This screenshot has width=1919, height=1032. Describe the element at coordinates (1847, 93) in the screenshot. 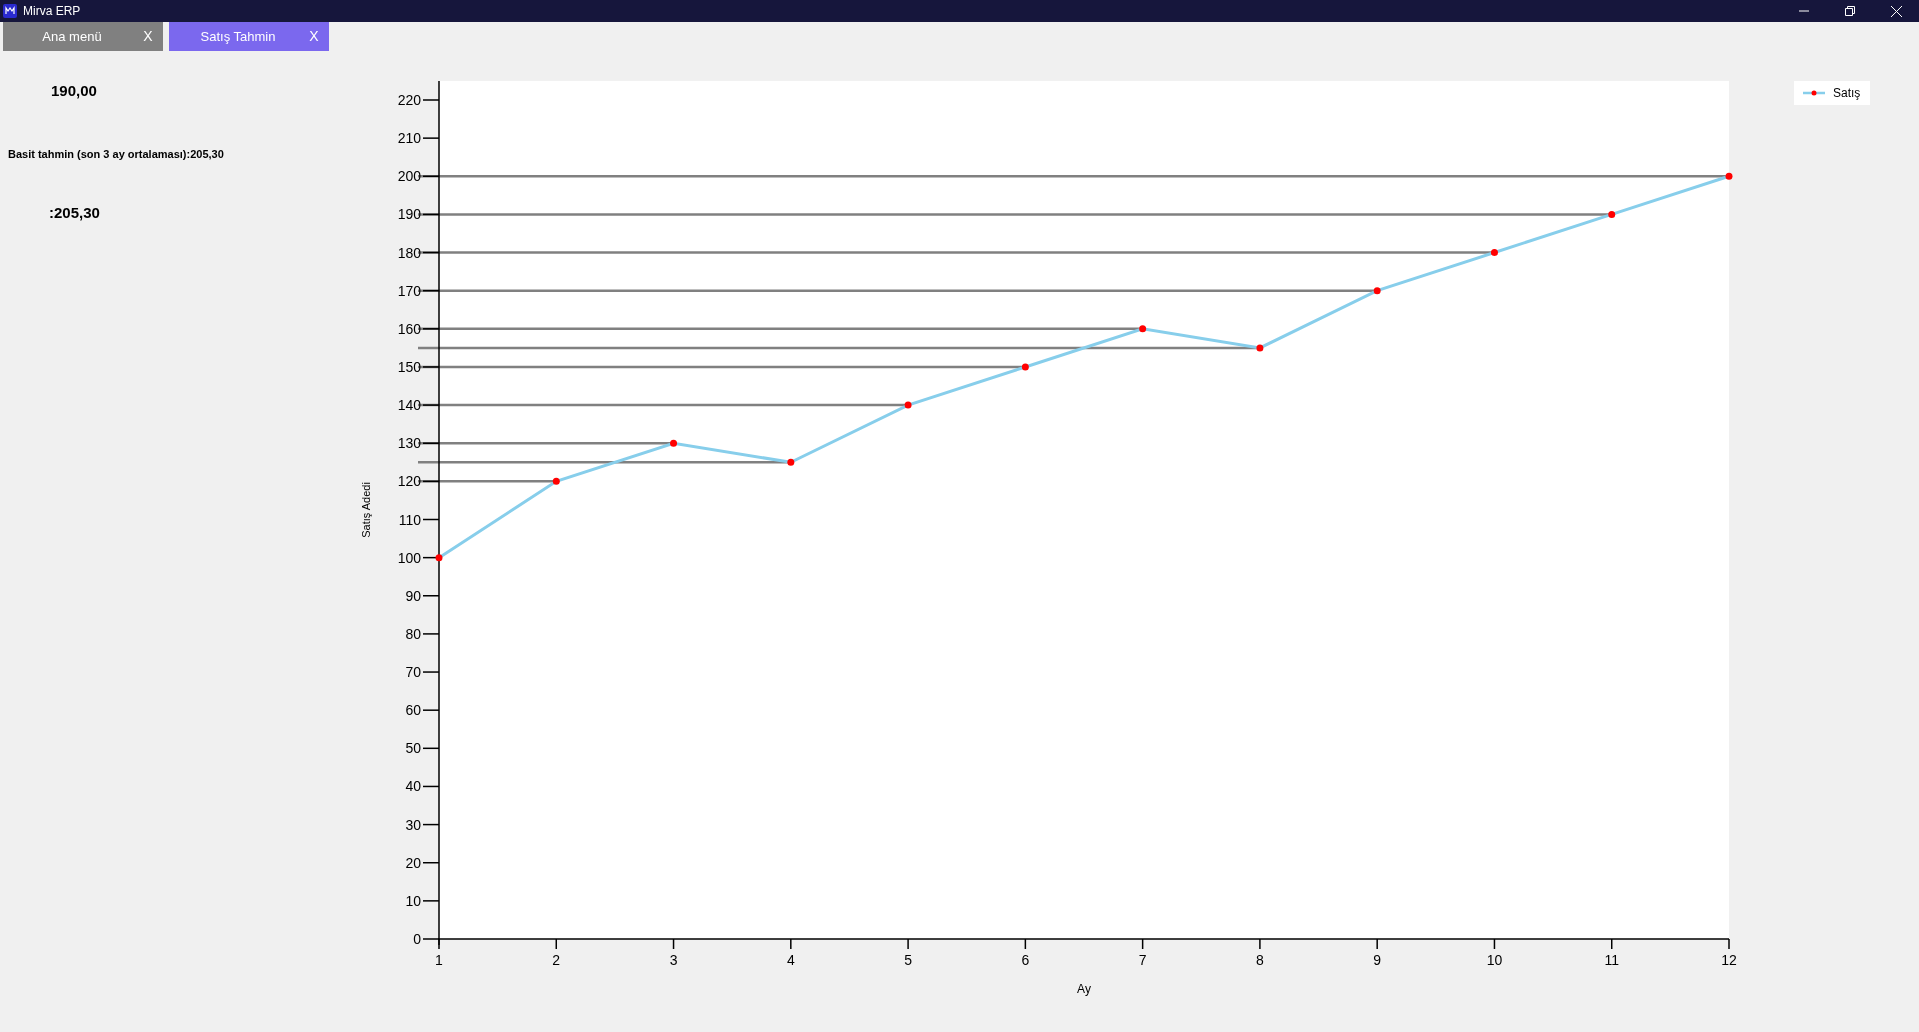

I see `legend-label: Satış` at that location.